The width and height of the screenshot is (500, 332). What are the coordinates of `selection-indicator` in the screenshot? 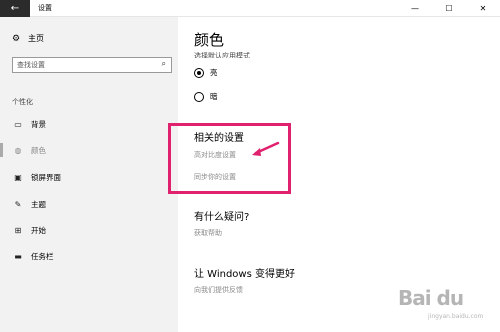 It's located at (1, 150).